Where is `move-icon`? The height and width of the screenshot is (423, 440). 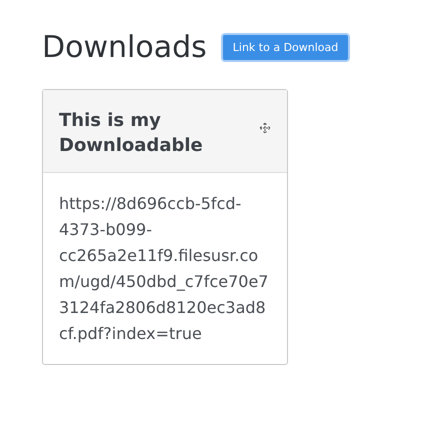
move-icon is located at coordinates (265, 128).